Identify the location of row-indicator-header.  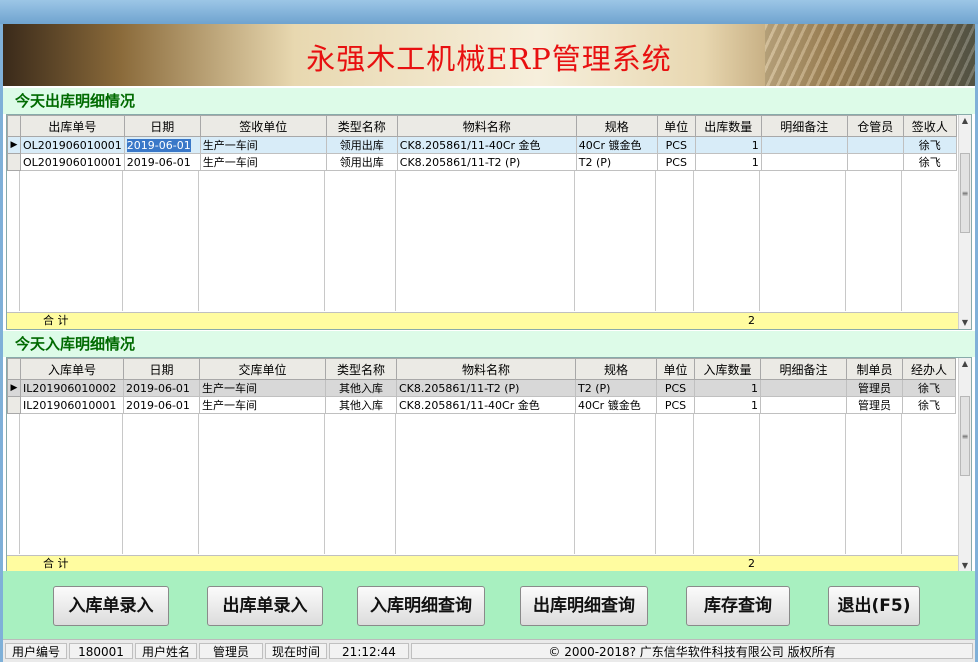
(14, 126).